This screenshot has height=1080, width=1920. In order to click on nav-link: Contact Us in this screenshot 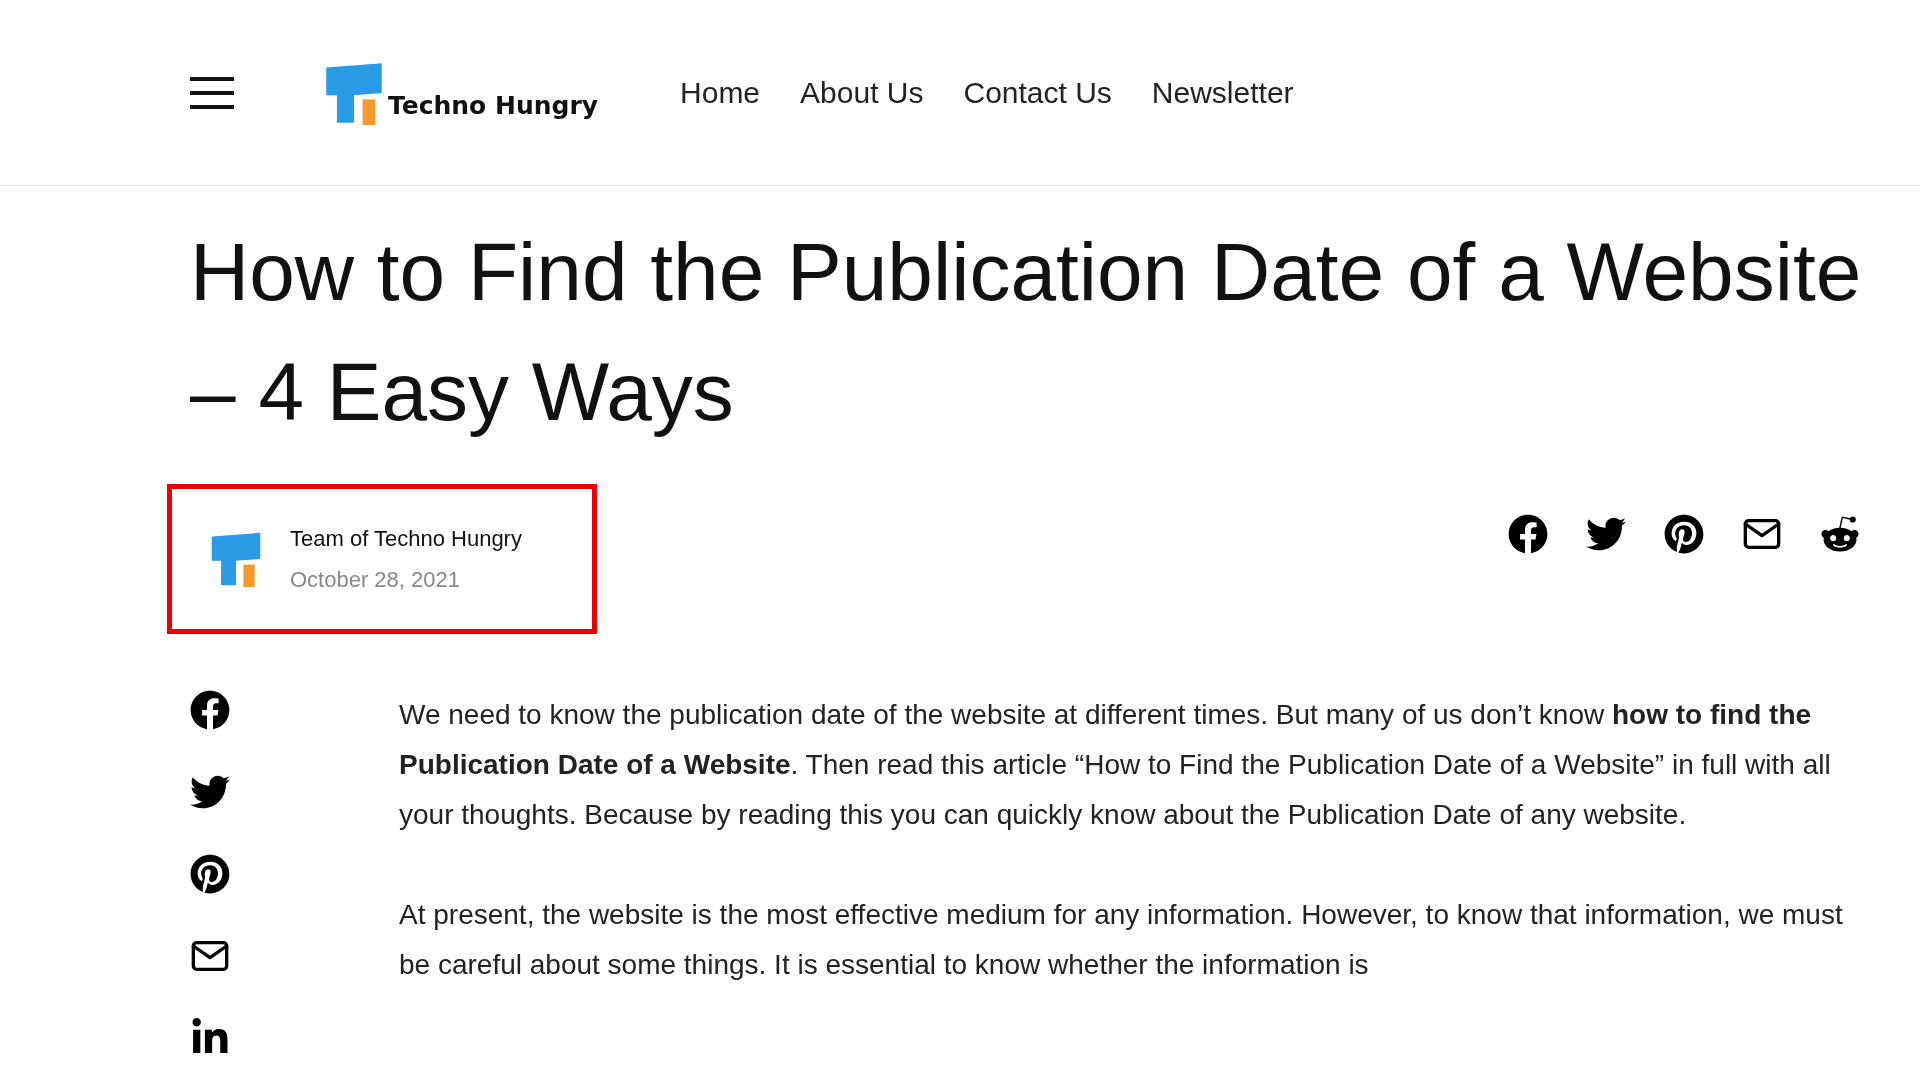, I will do `click(1037, 92)`.